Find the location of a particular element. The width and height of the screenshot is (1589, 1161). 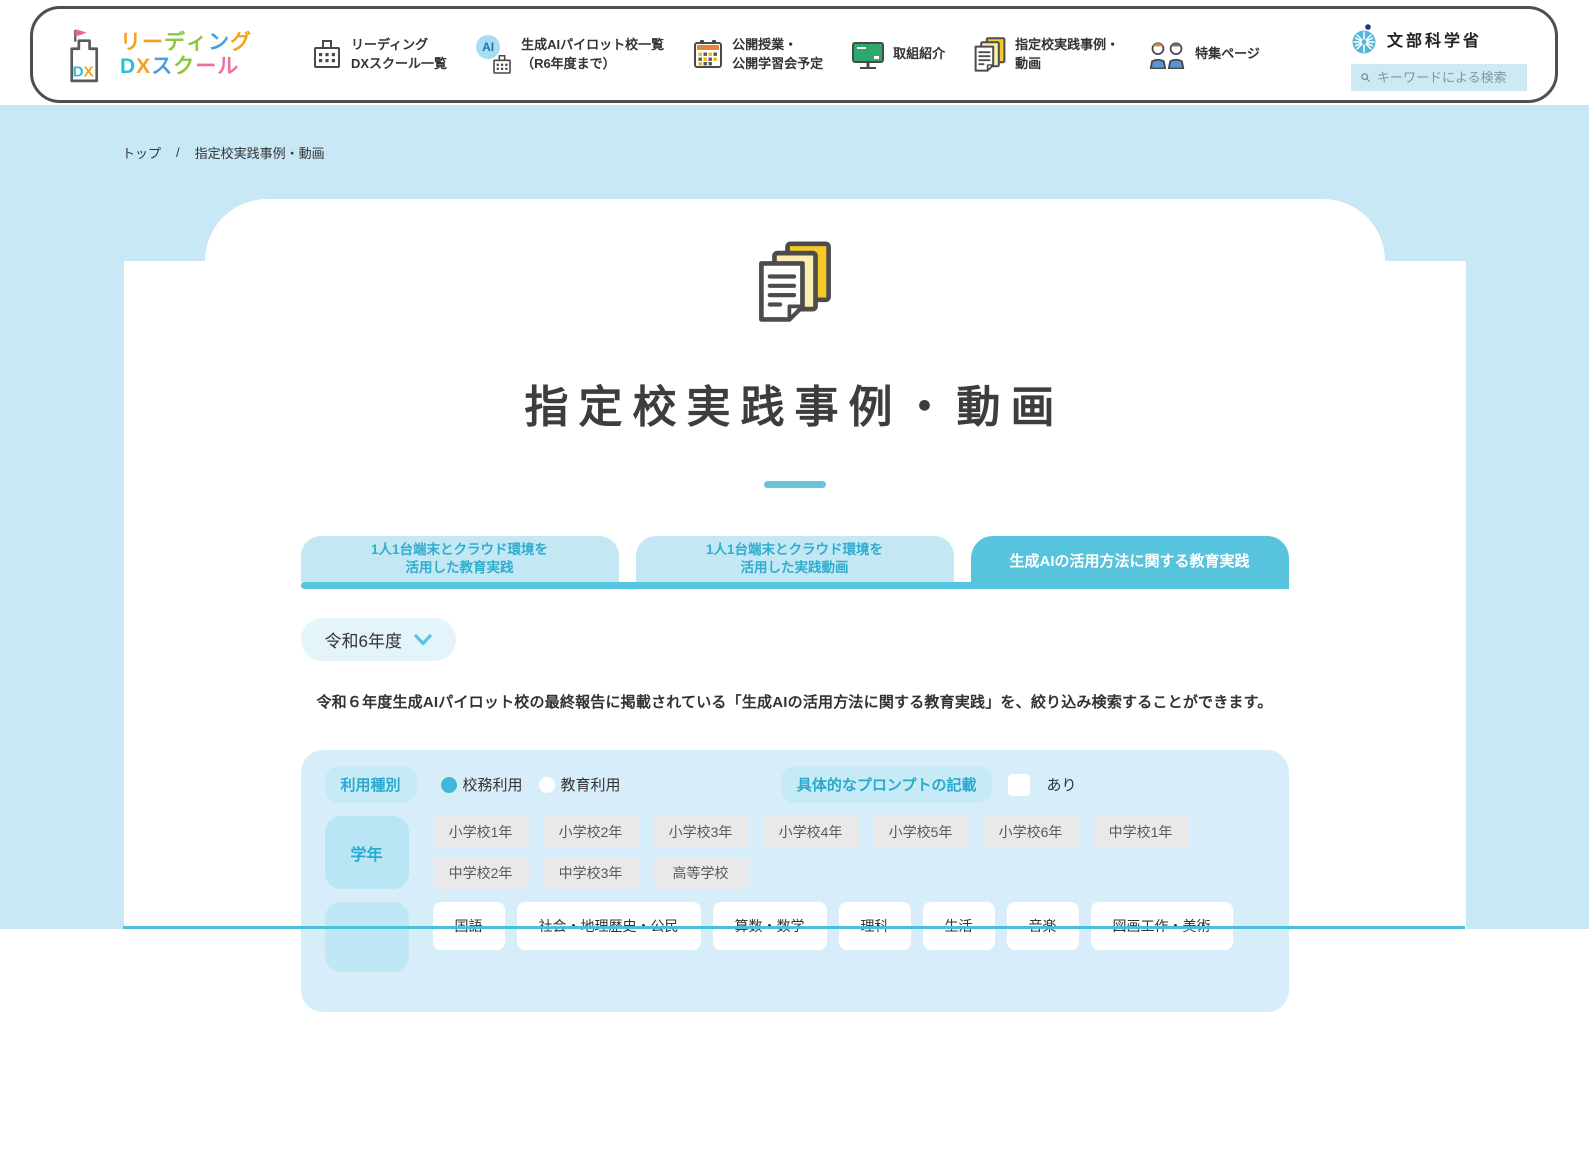

nav-item-initiatives: 取組紹介 is located at coordinates (898, 55).